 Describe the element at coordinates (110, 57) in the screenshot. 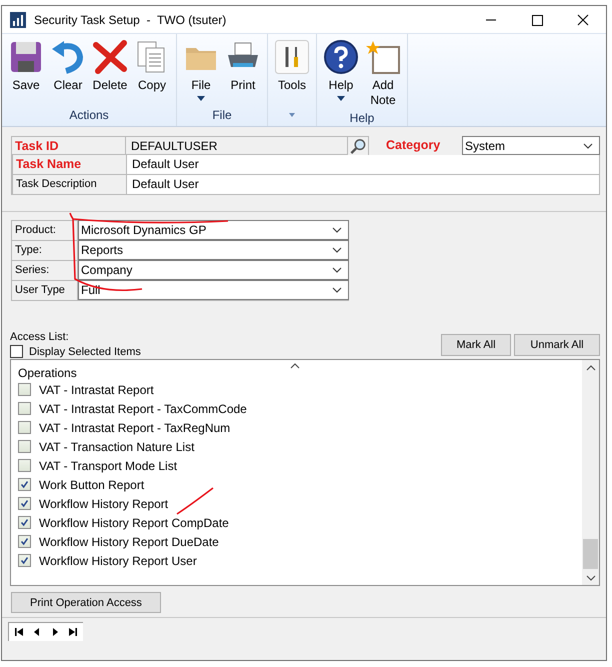

I see `delete-icon` at that location.